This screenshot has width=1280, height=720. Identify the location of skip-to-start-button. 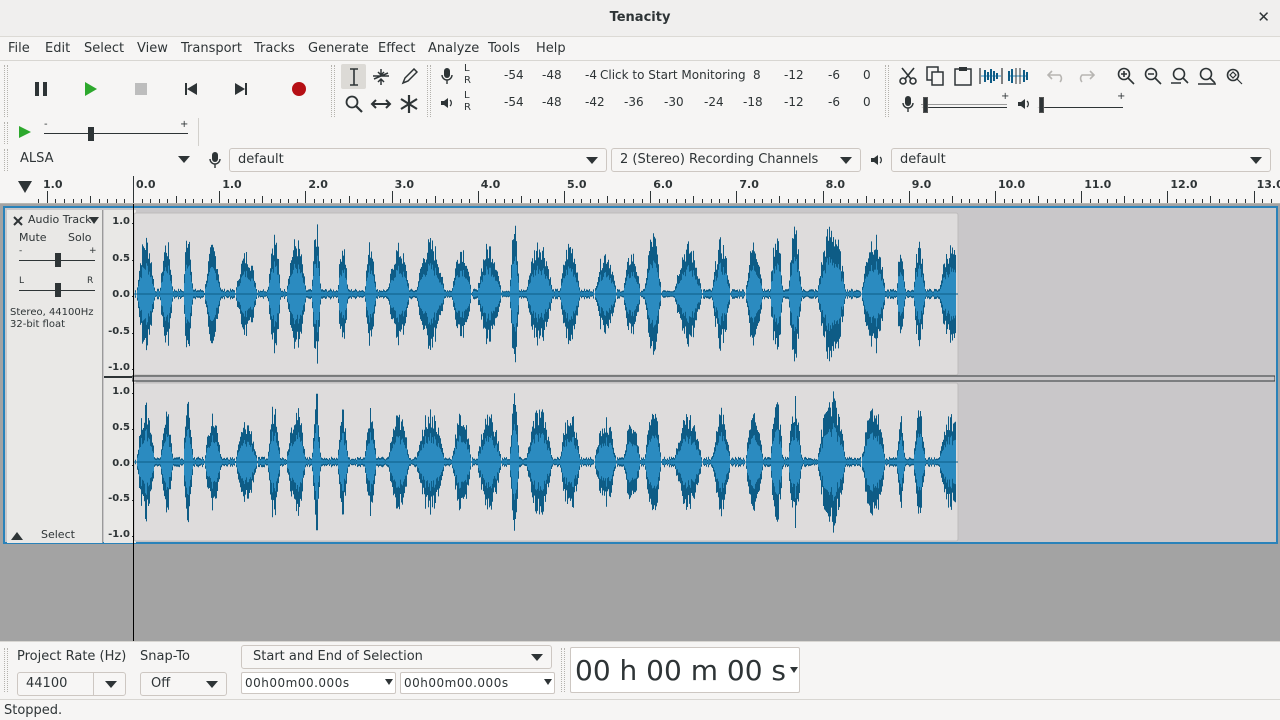
(191, 89).